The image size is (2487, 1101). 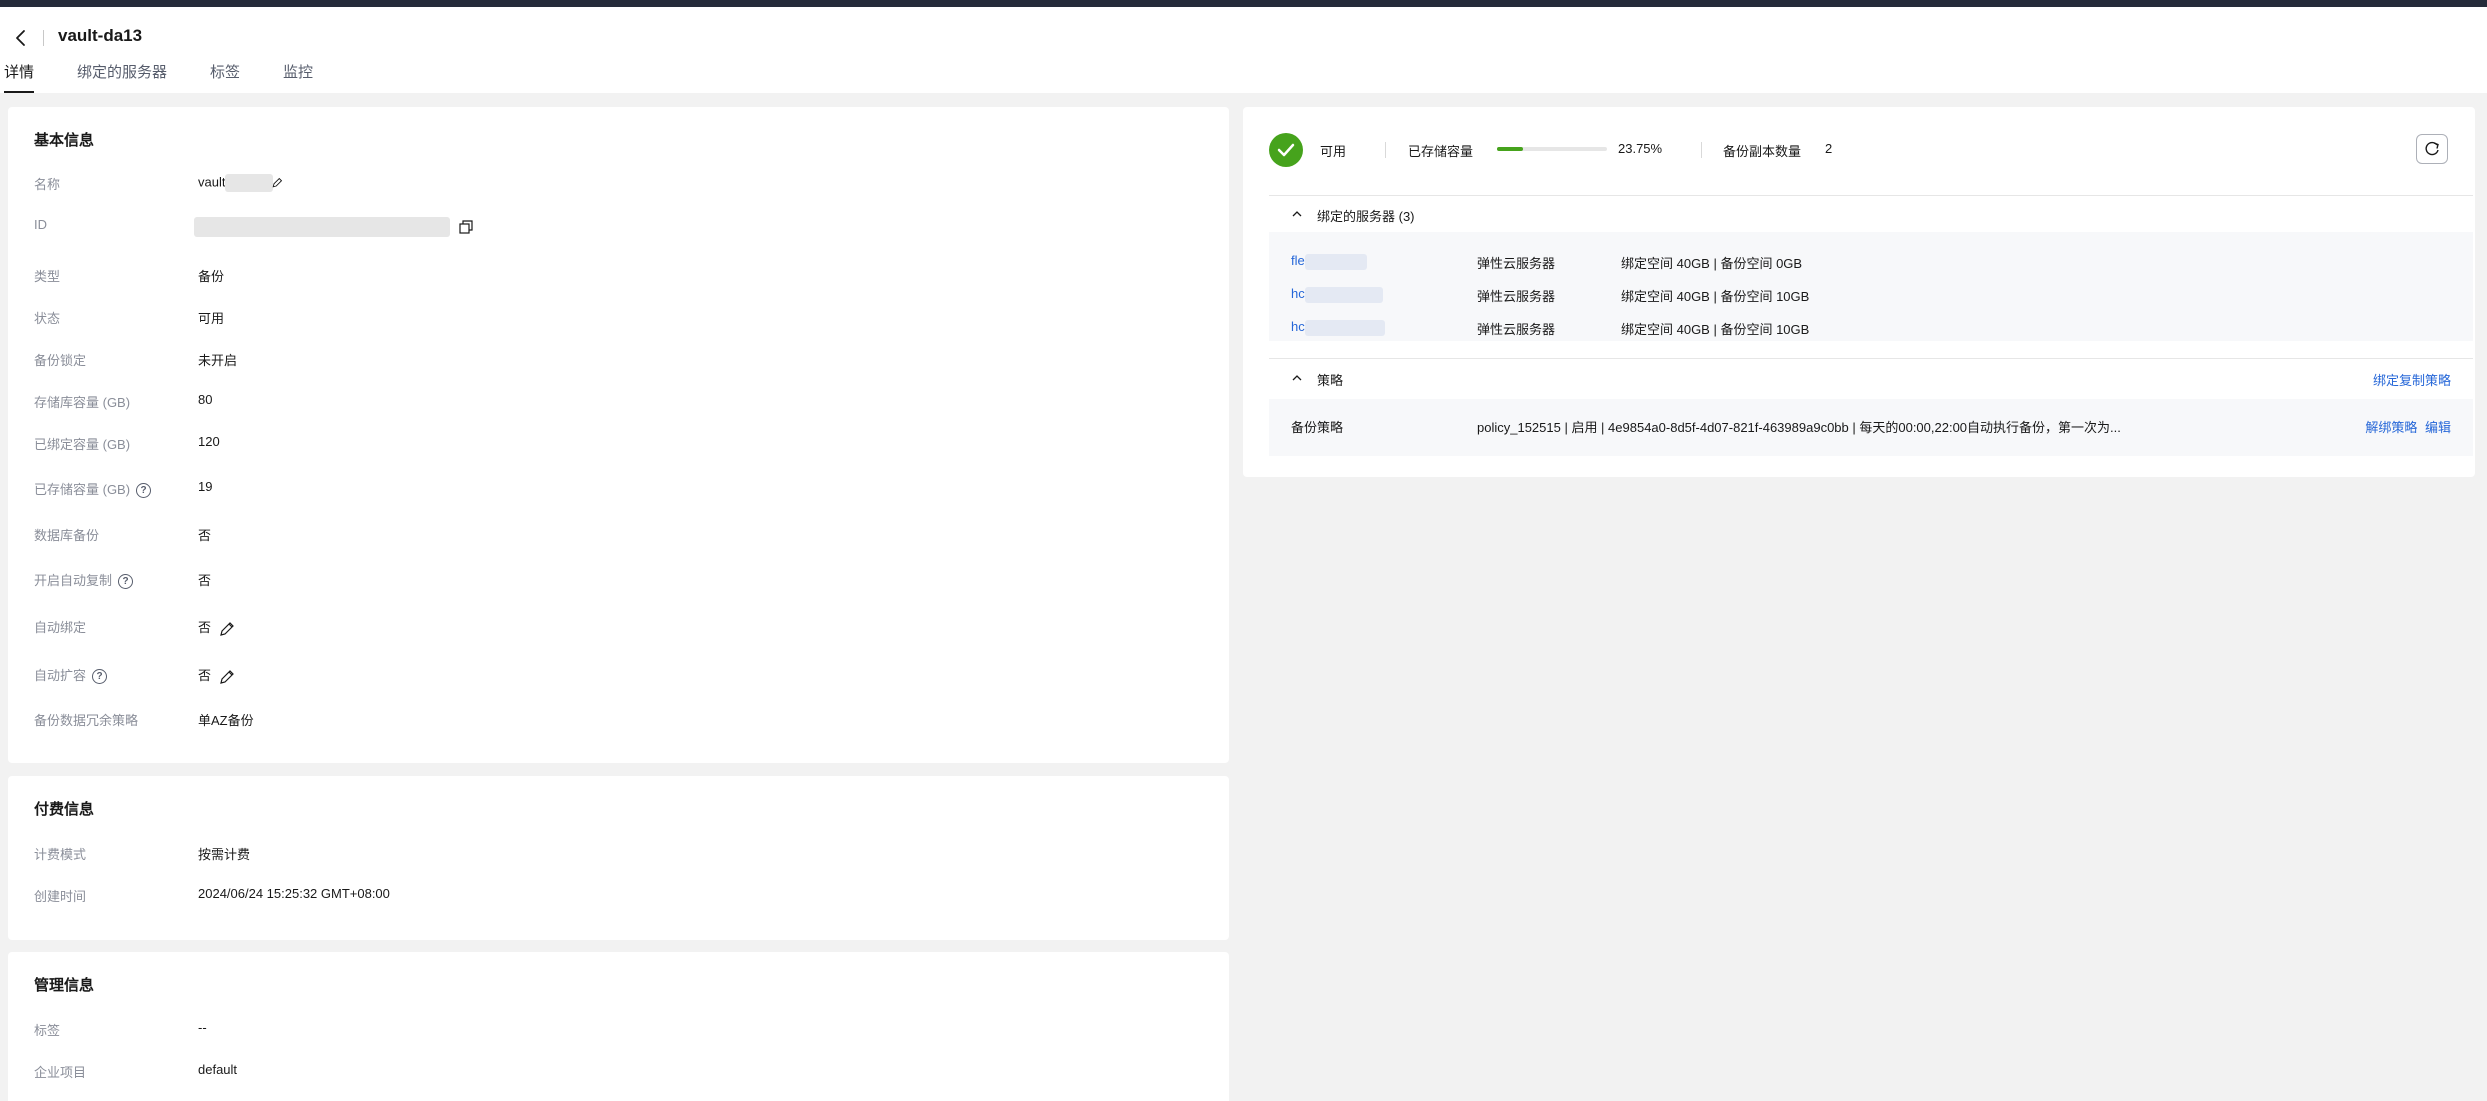 I want to click on server-link: fle, so click(x=1298, y=260).